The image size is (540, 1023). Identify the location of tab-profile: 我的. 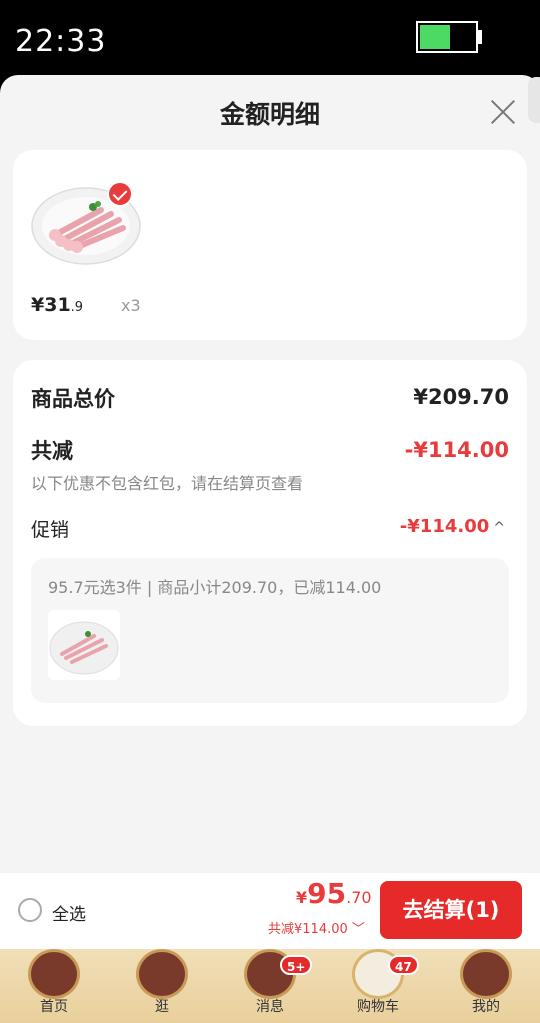
(486, 986).